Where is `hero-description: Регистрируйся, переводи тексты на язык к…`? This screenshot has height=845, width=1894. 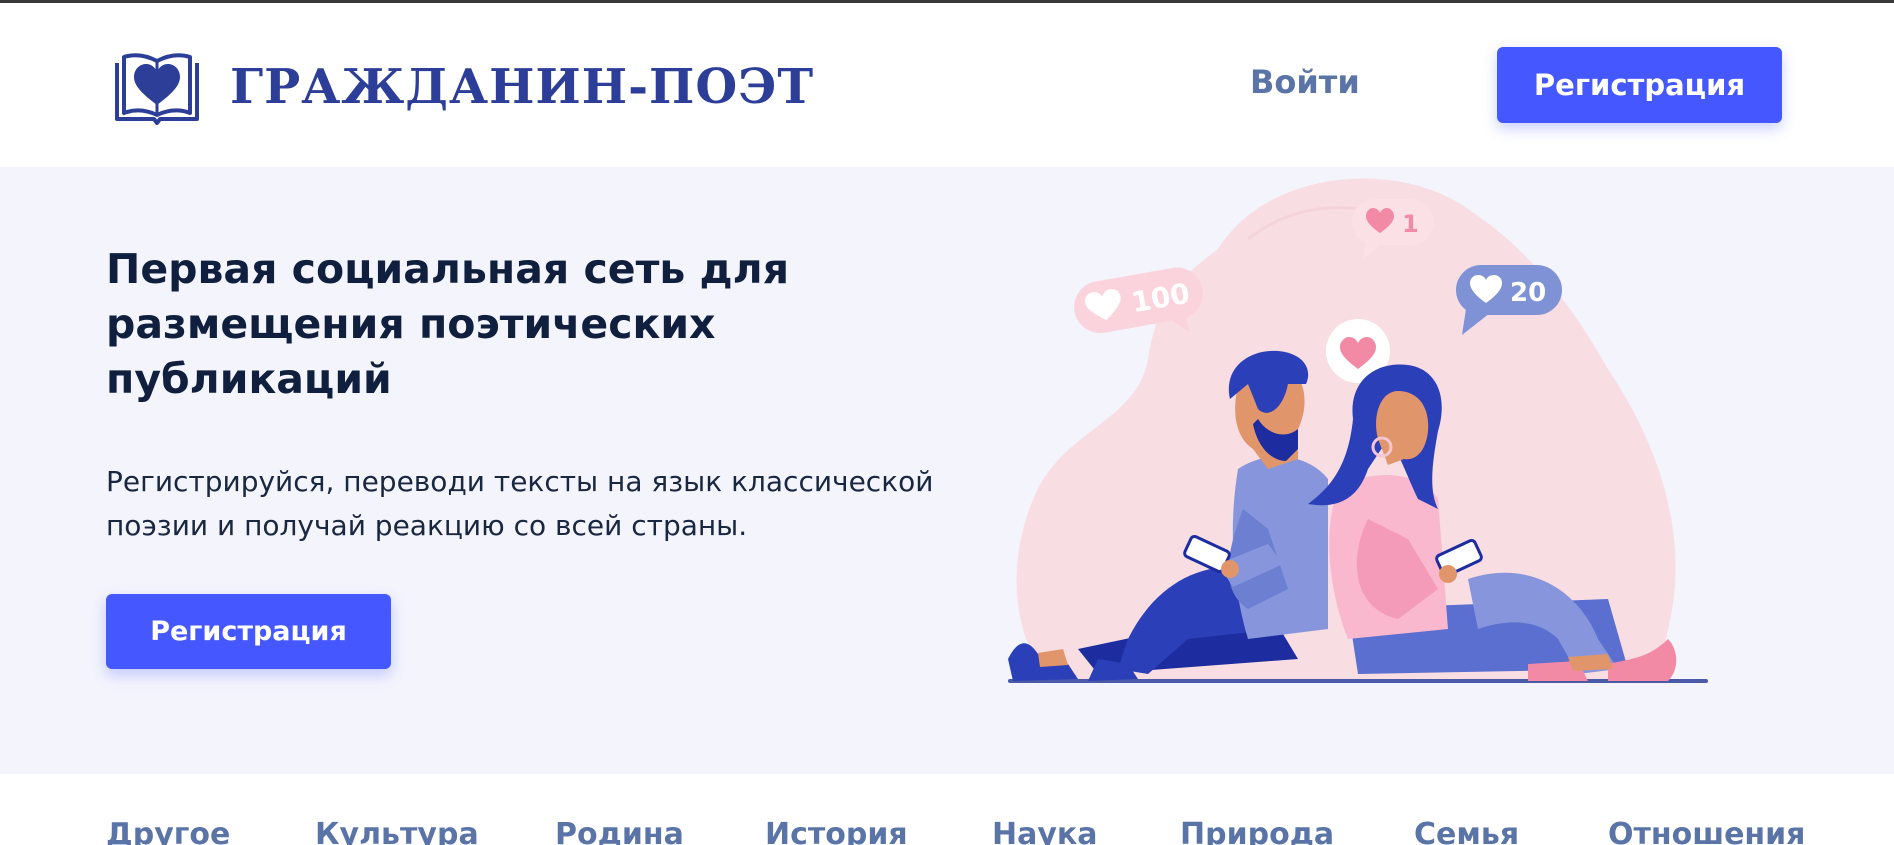 hero-description: Регистрируйся, переводи тексты на язык к… is located at coordinates (520, 503).